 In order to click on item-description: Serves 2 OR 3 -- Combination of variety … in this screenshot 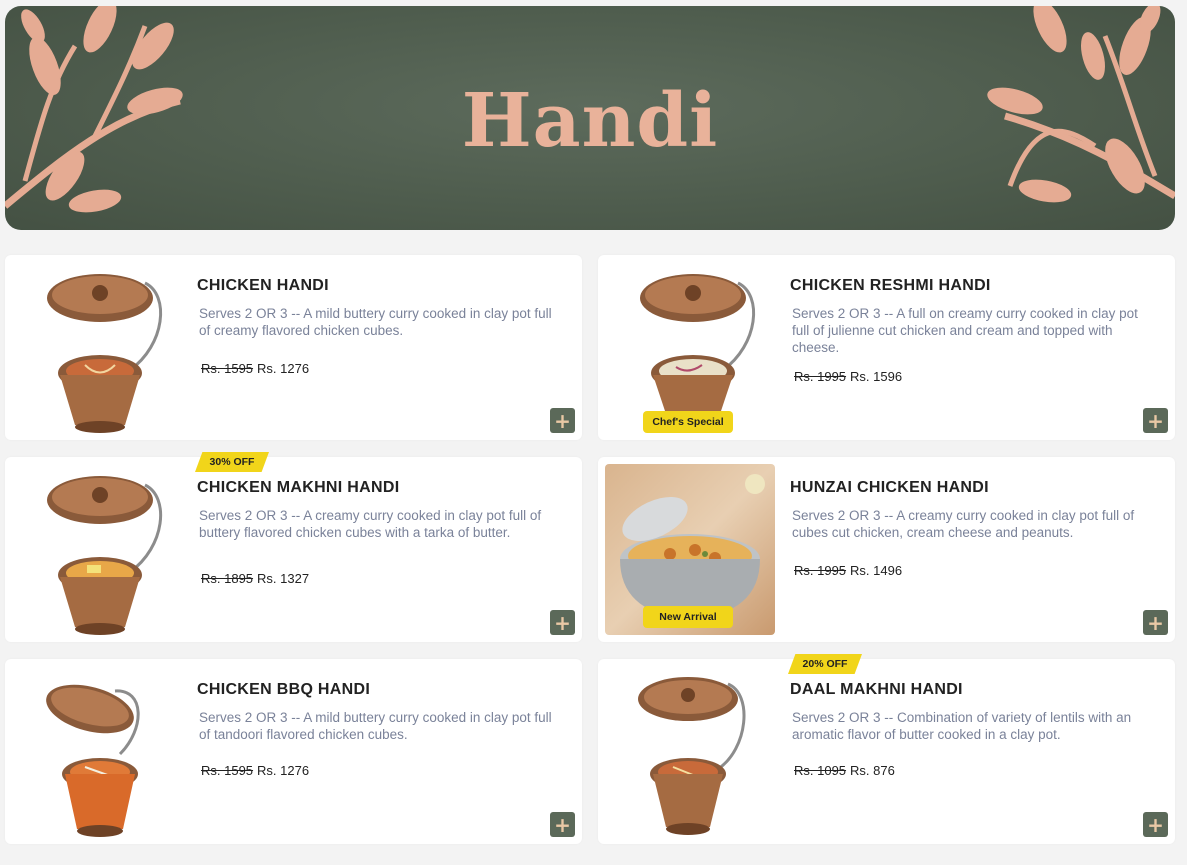, I will do `click(962, 726)`.